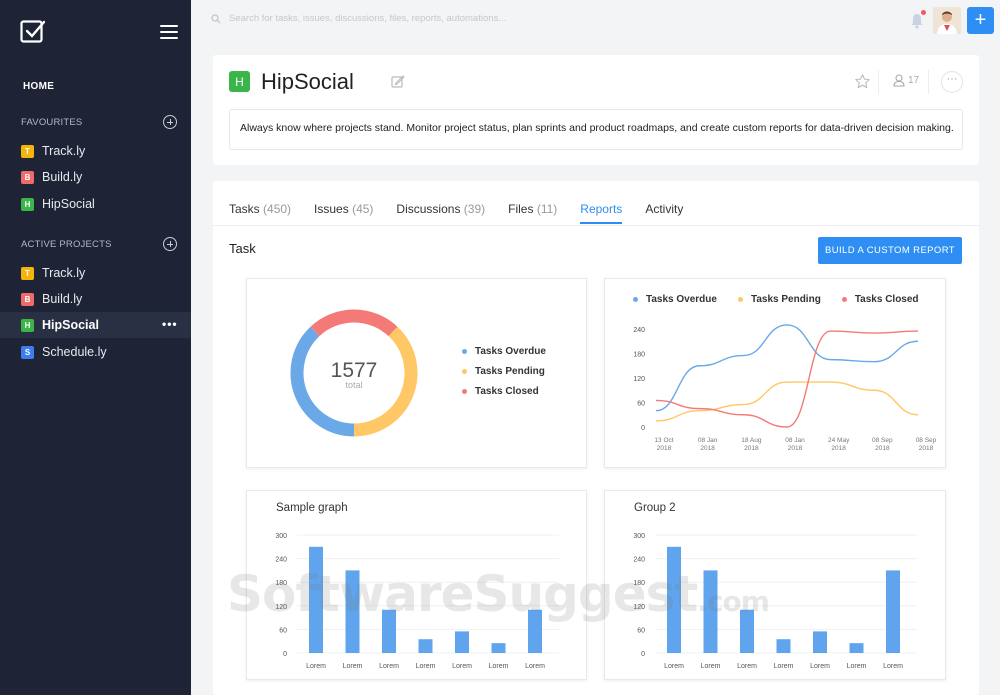  I want to click on tab-discussions: Discussions (39), so click(440, 213).